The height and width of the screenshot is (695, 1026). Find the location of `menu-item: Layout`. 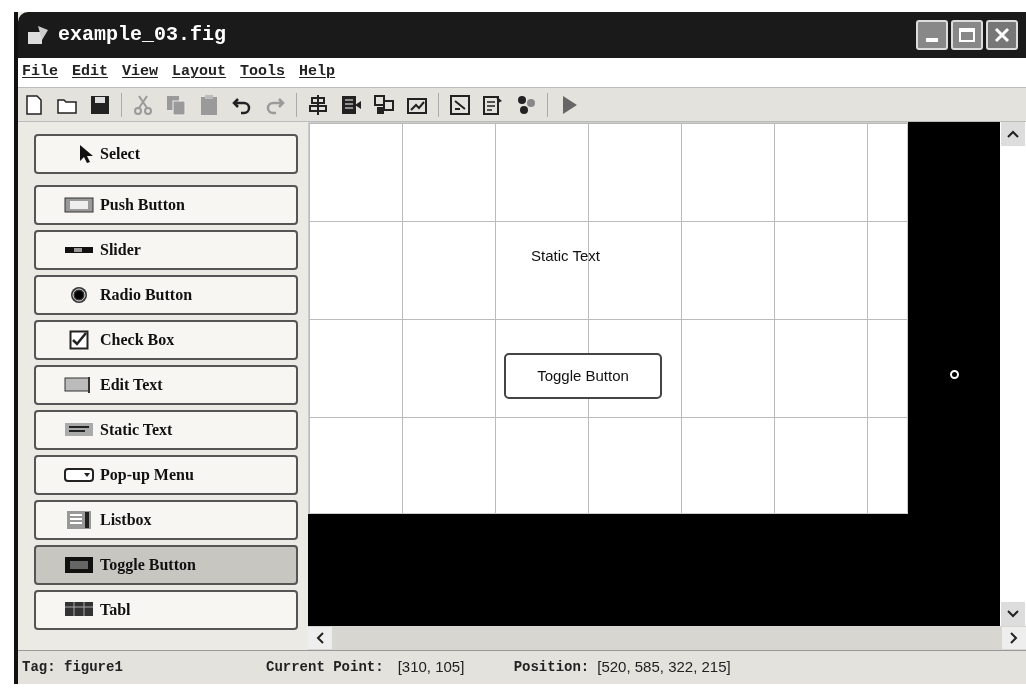

menu-item: Layout is located at coordinates (199, 72).